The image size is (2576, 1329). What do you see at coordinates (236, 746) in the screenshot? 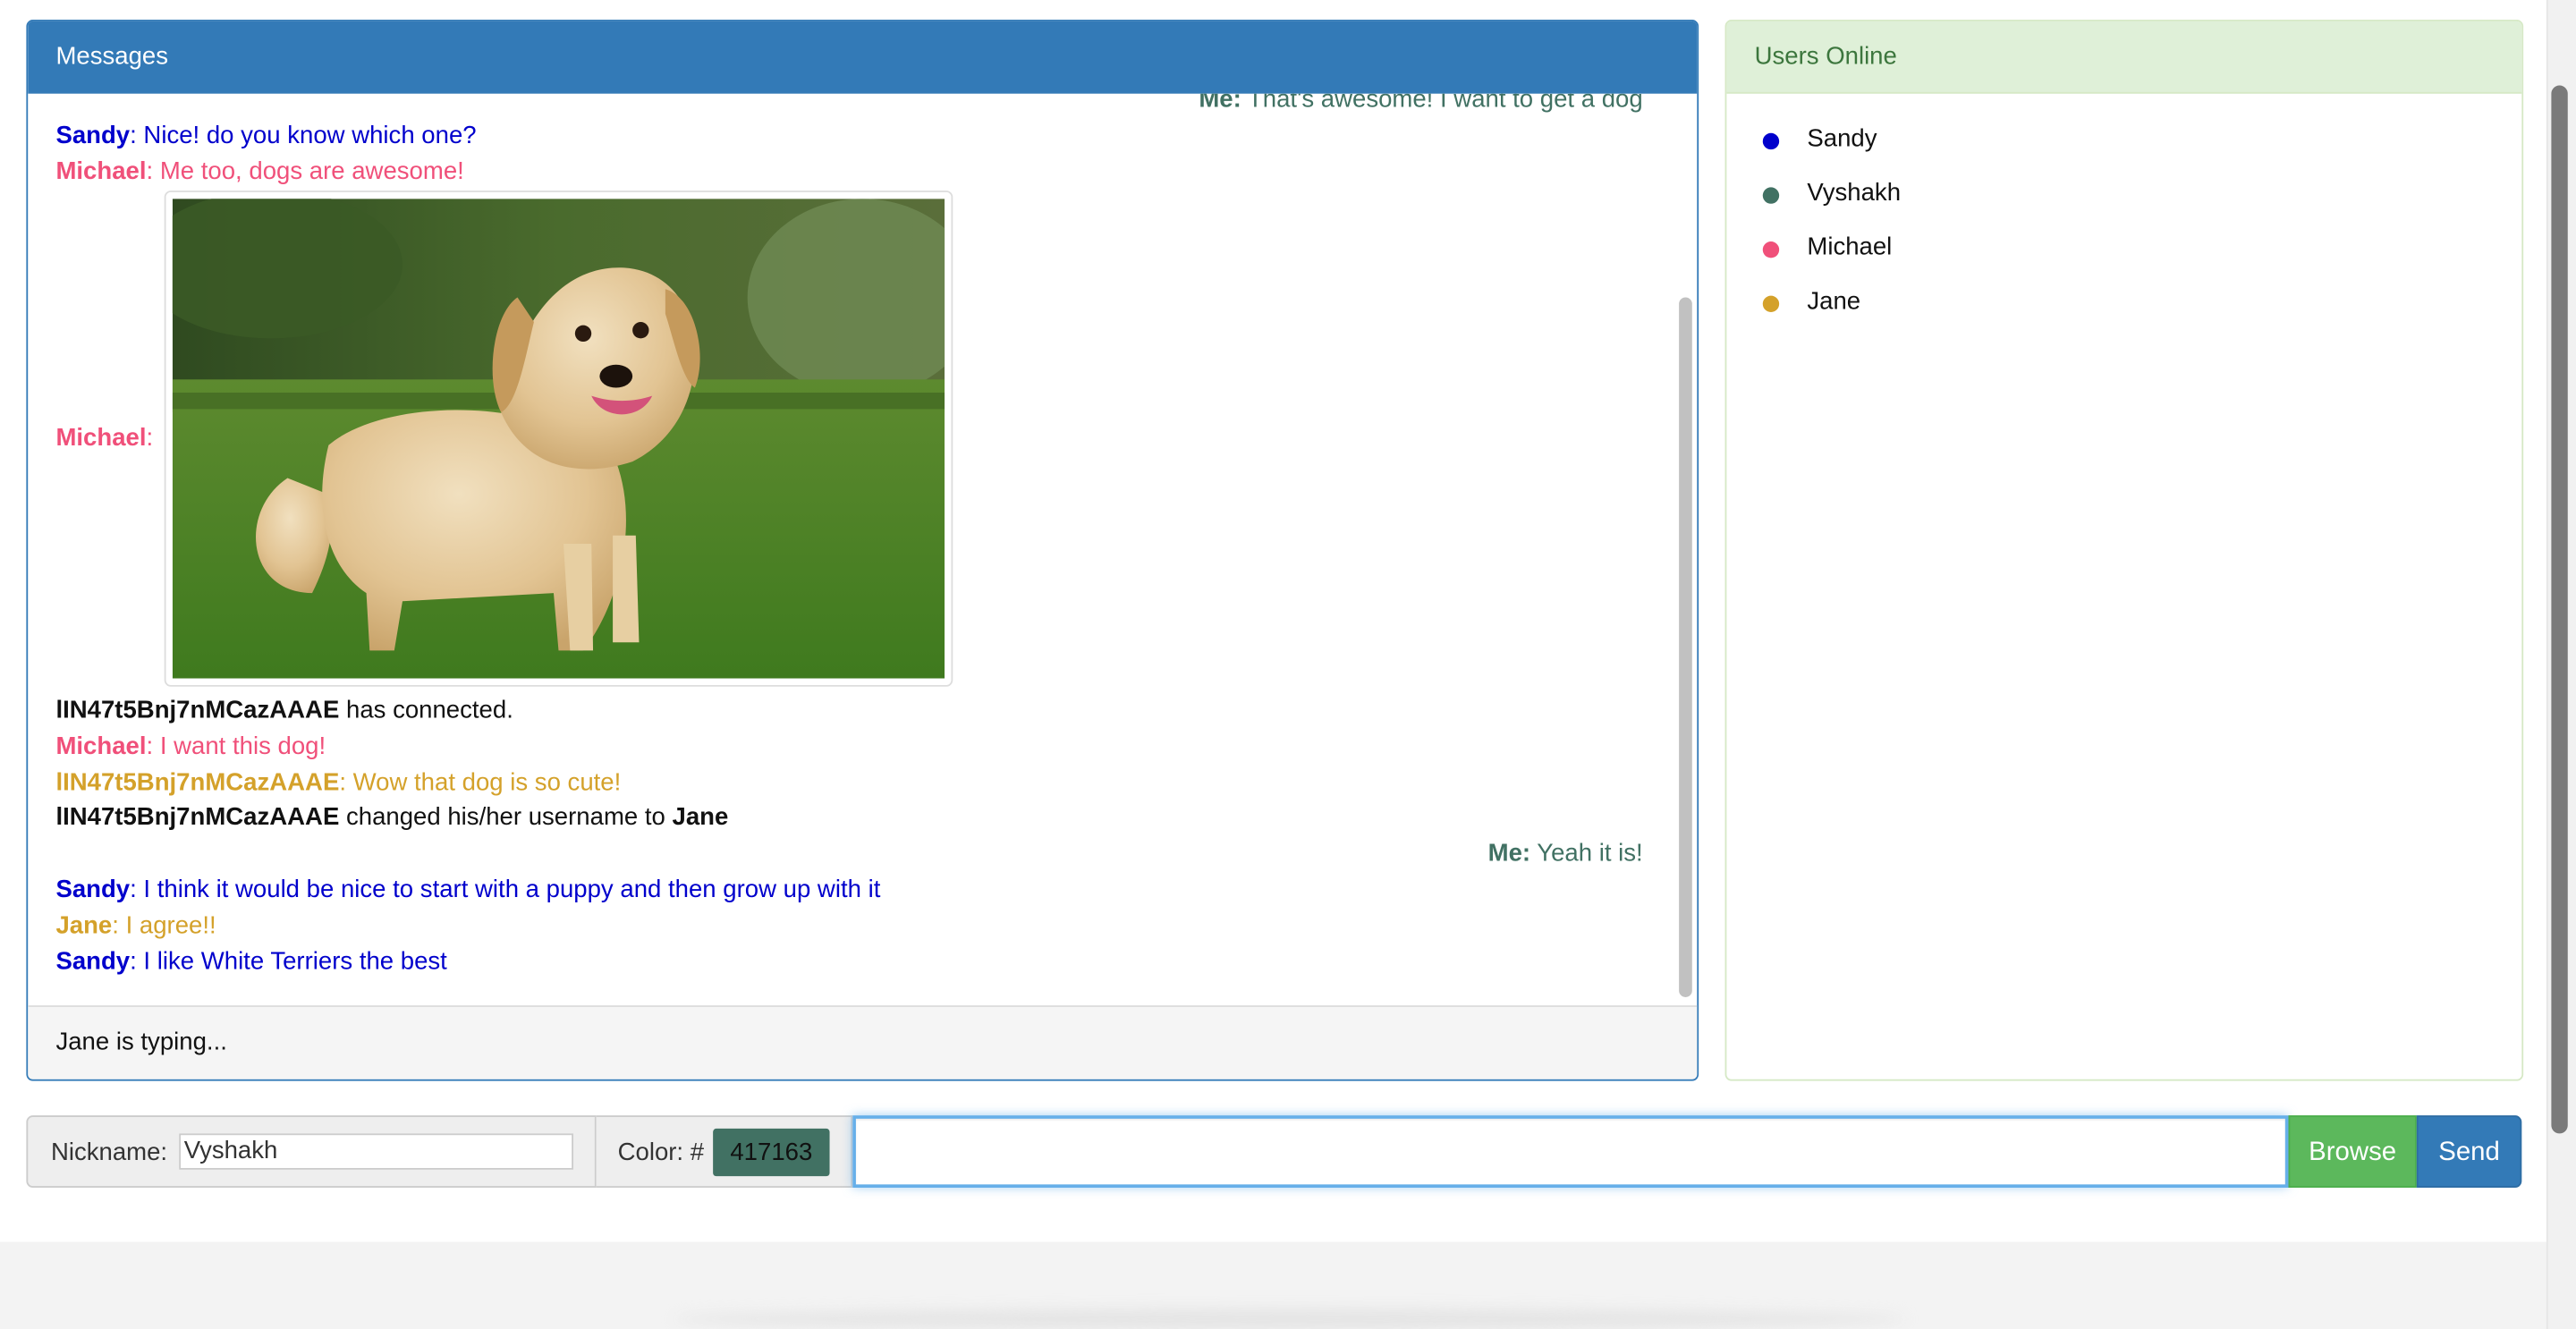
I see `message-text: : I want this dog!` at bounding box center [236, 746].